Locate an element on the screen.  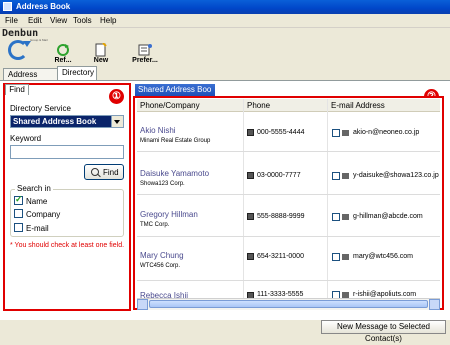
contact-company: Minami Real Estate Group is located at coordinates (175, 141).